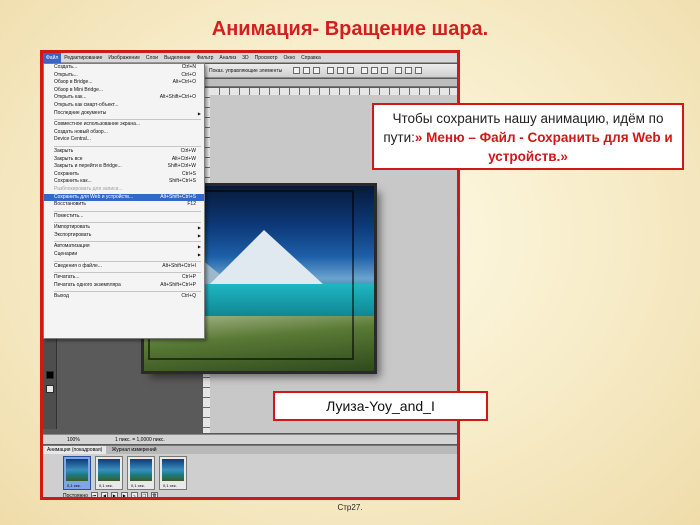 This screenshot has height=525, width=700. Describe the element at coordinates (418, 70) in the screenshot. I see `distribute-right-button` at that location.